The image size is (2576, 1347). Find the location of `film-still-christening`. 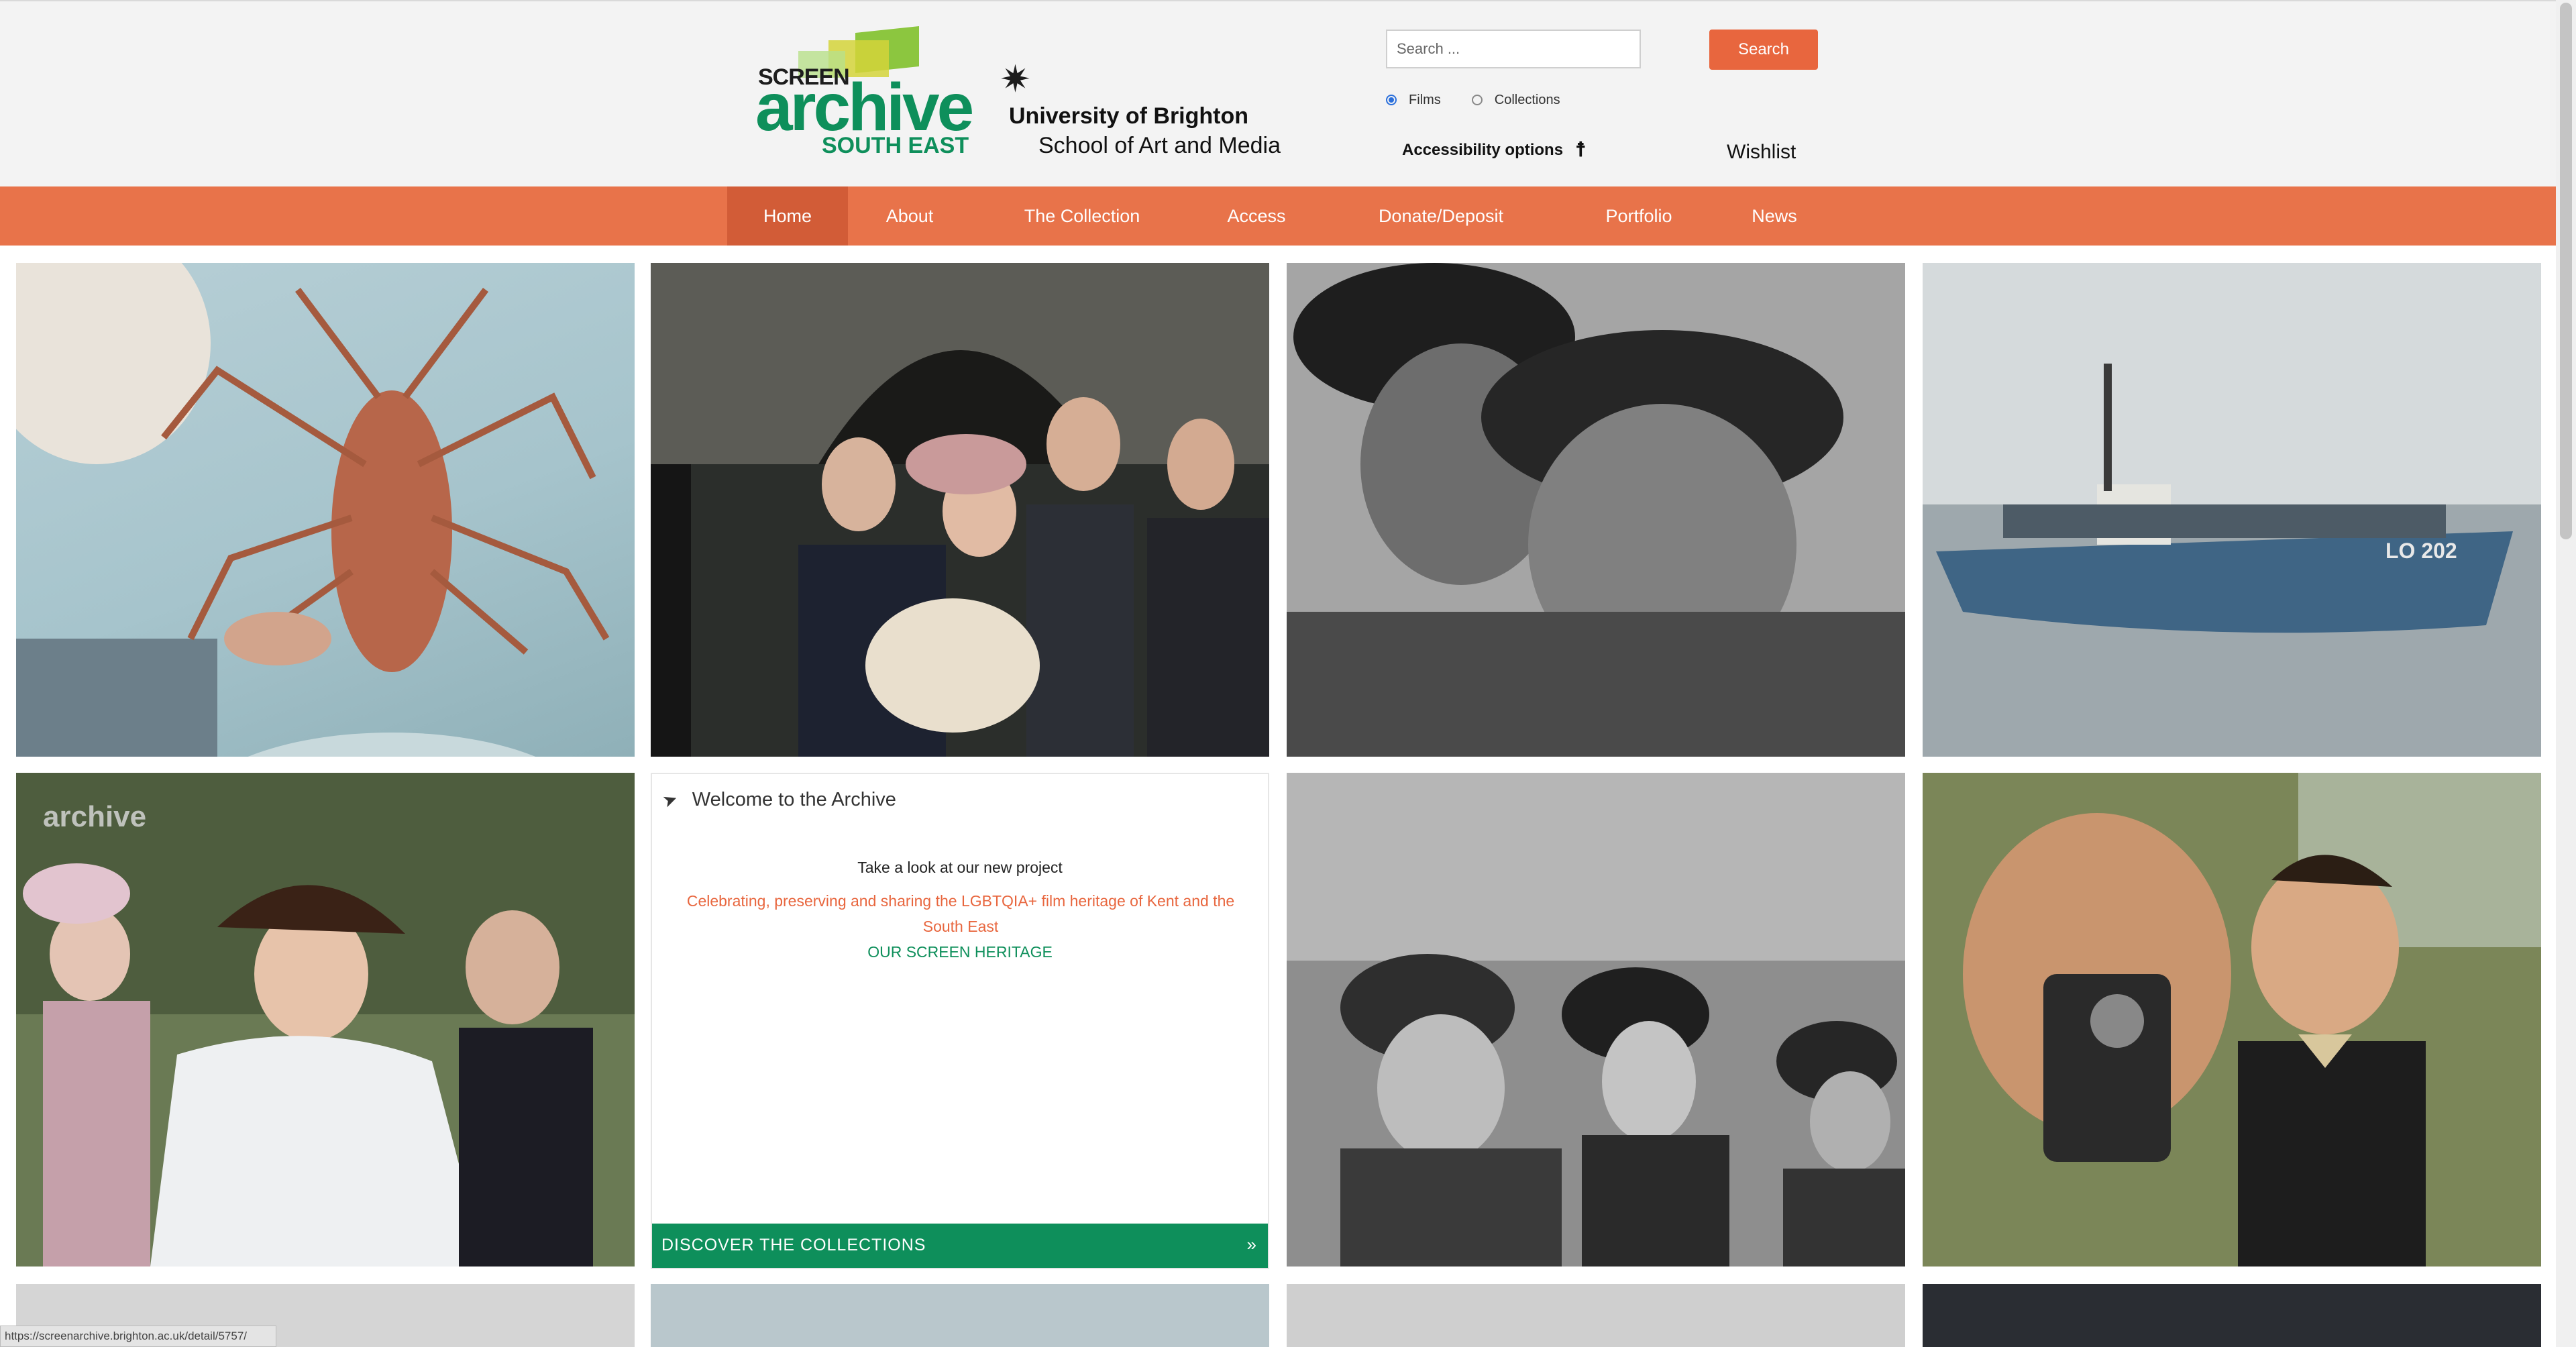

film-still-christening is located at coordinates (960, 510).